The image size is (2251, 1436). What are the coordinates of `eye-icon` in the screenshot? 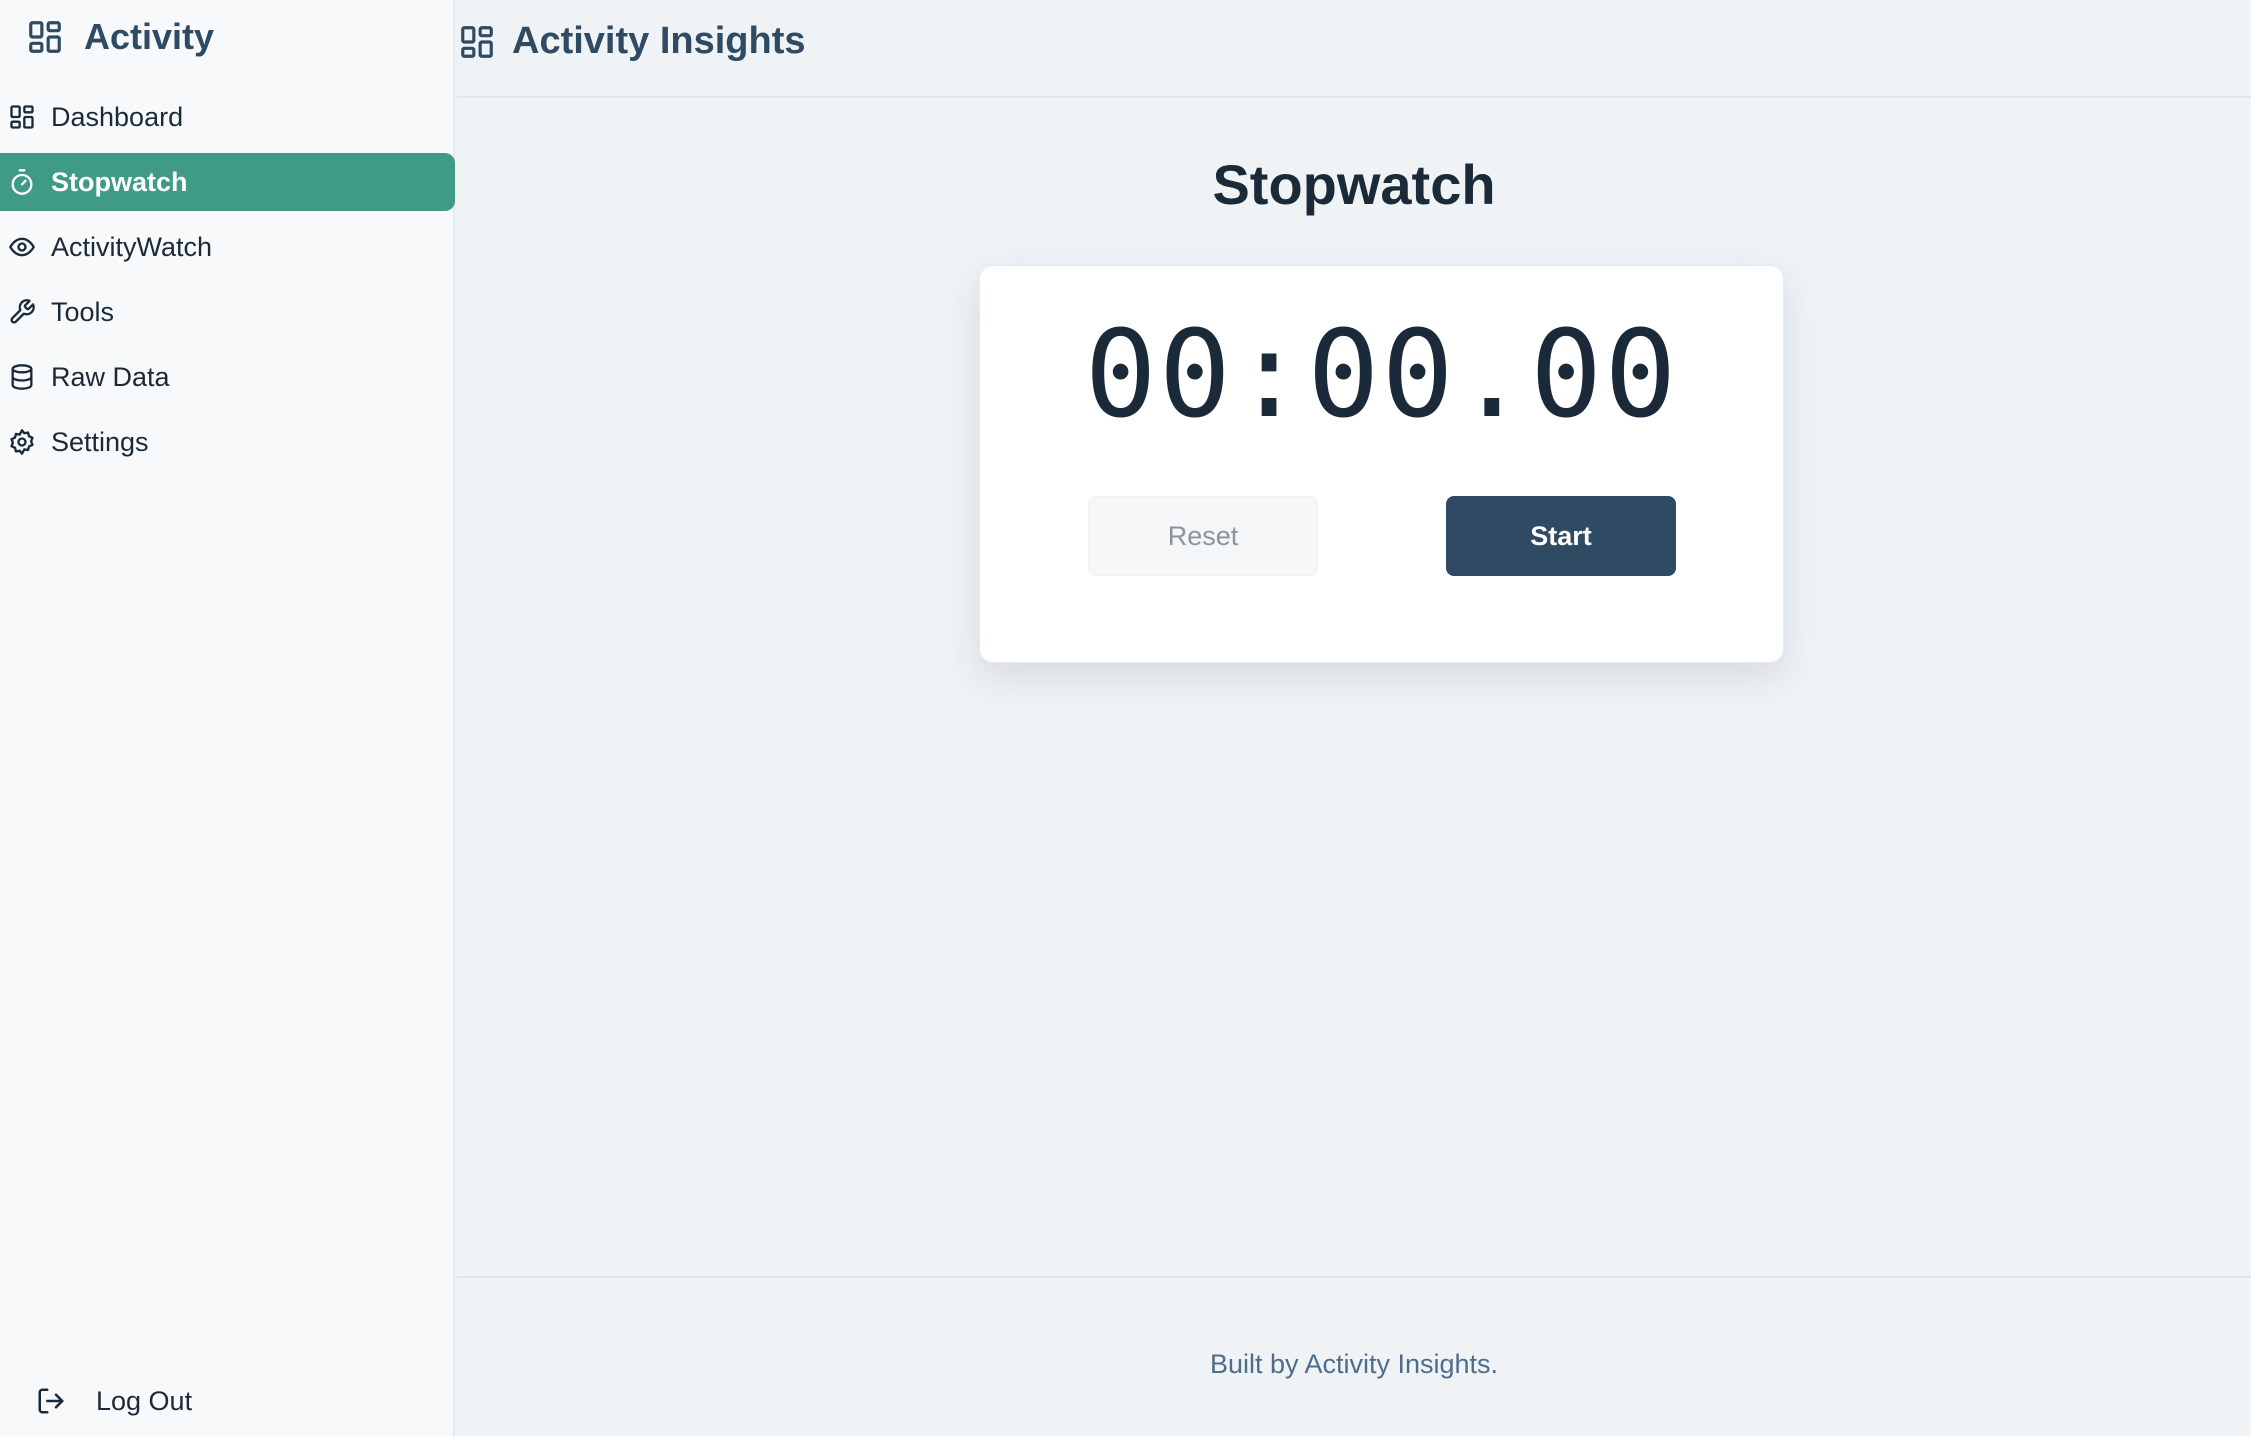 It's located at (22, 247).